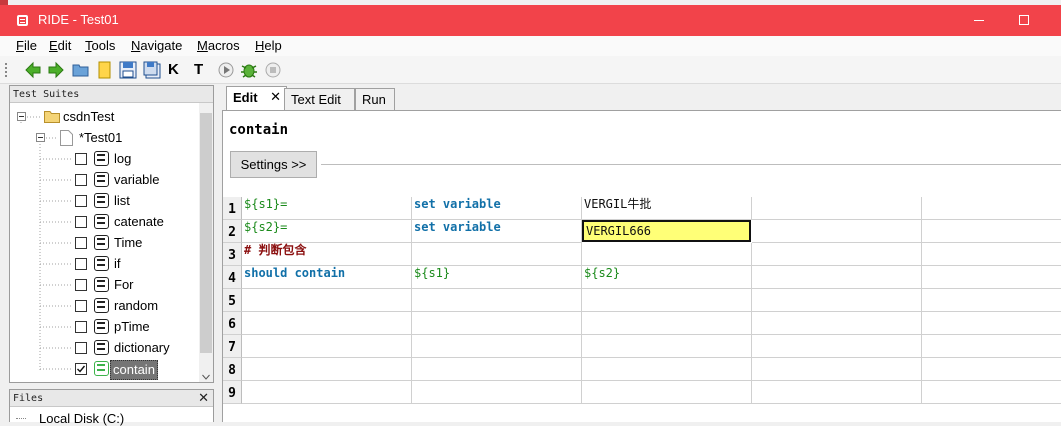 This screenshot has width=1061, height=426. Describe the element at coordinates (206, 377) in the screenshot. I see `scroll-down-icon` at that location.